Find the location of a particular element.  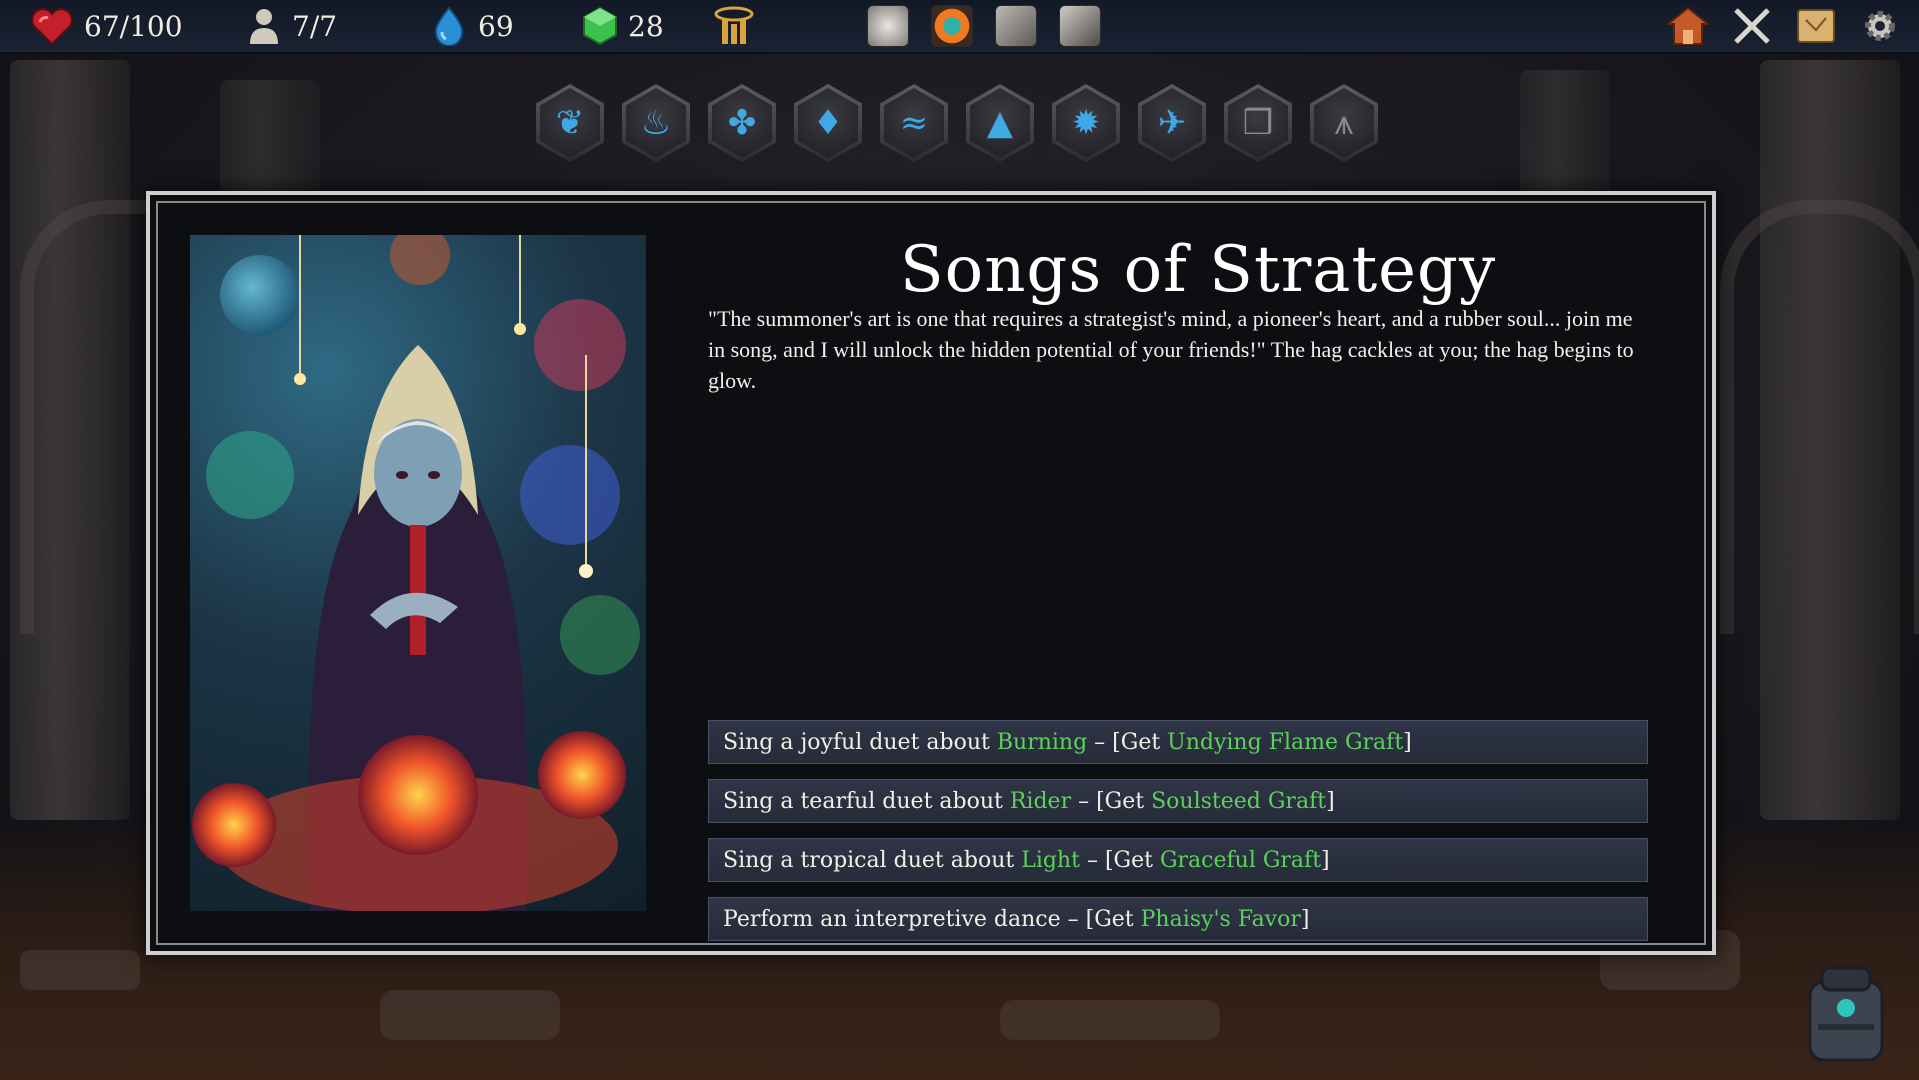

choice-topic: Rider is located at coordinates (1040, 801).